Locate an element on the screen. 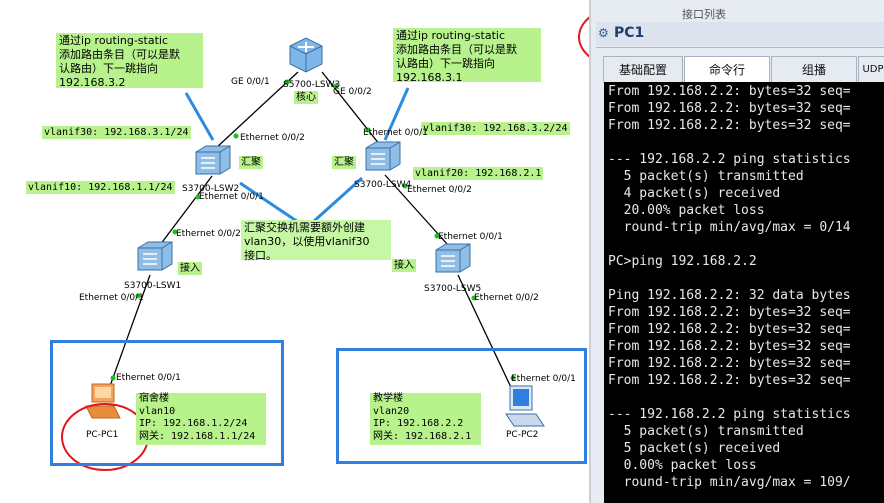  lsw1-device-name: S3700-LSW1 is located at coordinates (153, 286).